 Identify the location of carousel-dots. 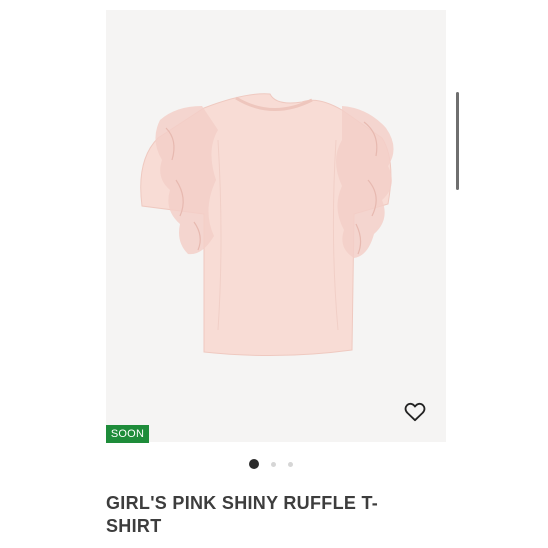
(271, 464).